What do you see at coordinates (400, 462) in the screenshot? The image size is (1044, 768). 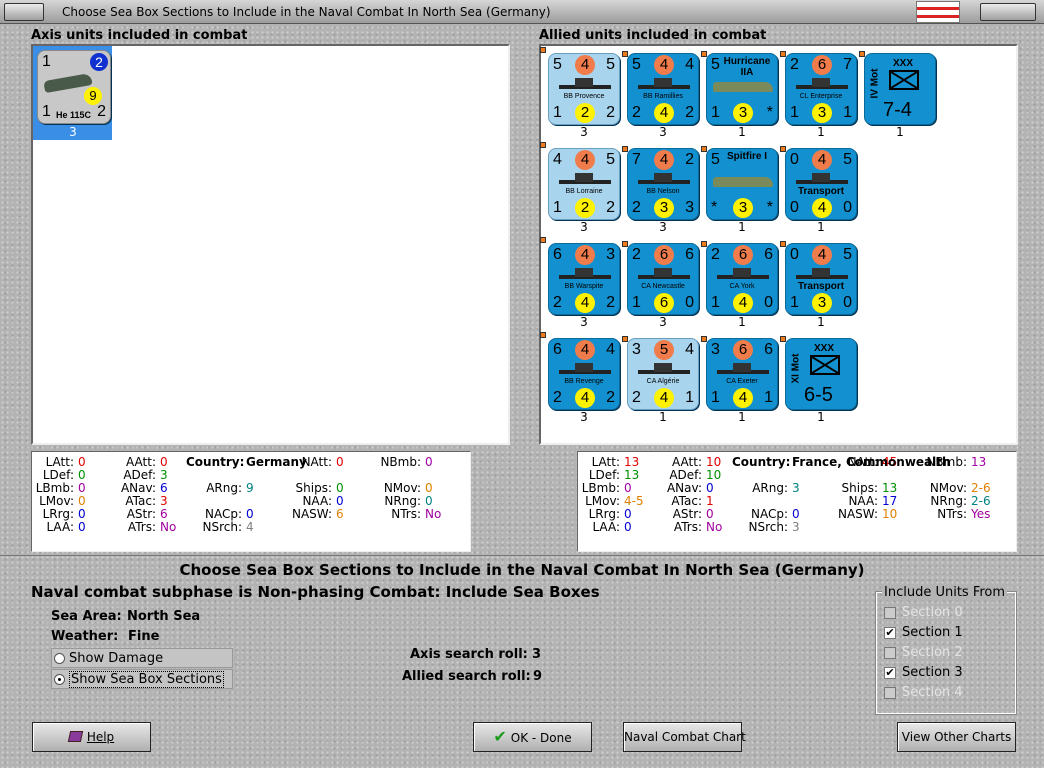 I see `stat-label: NBmb:` at bounding box center [400, 462].